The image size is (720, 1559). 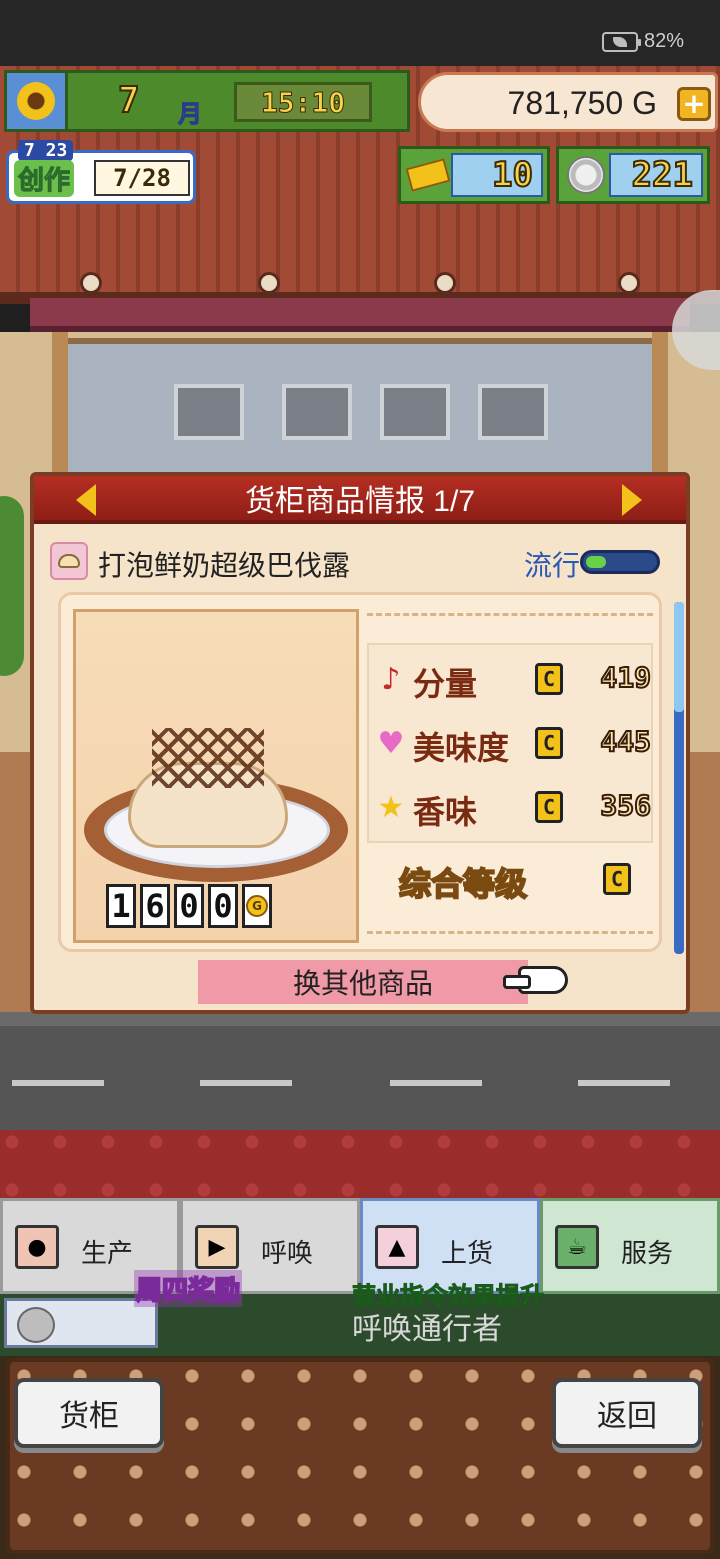 I want to click on craft-label: 创作, so click(x=44, y=178).